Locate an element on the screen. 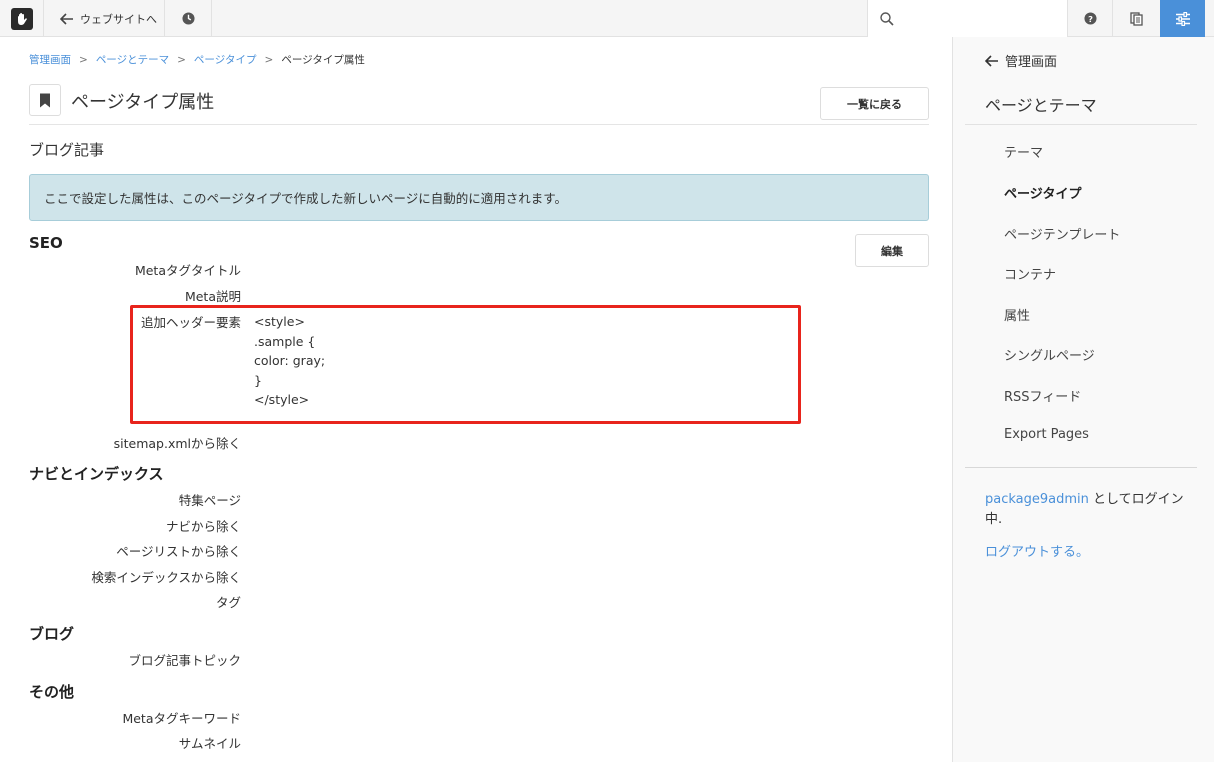 The height and width of the screenshot is (762, 1214). sidebar-back-label: 管理画面 is located at coordinates (1031, 62).